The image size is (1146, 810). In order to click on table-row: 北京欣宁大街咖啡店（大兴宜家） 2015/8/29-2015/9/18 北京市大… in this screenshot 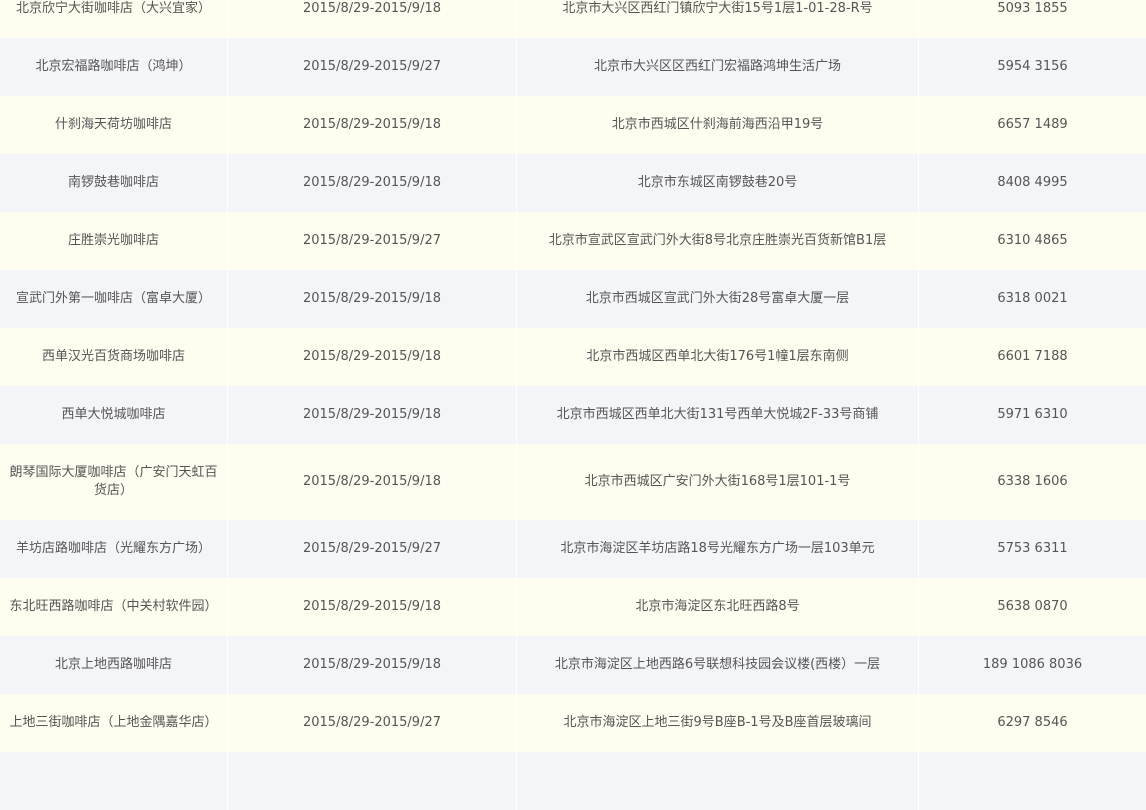, I will do `click(573, 19)`.